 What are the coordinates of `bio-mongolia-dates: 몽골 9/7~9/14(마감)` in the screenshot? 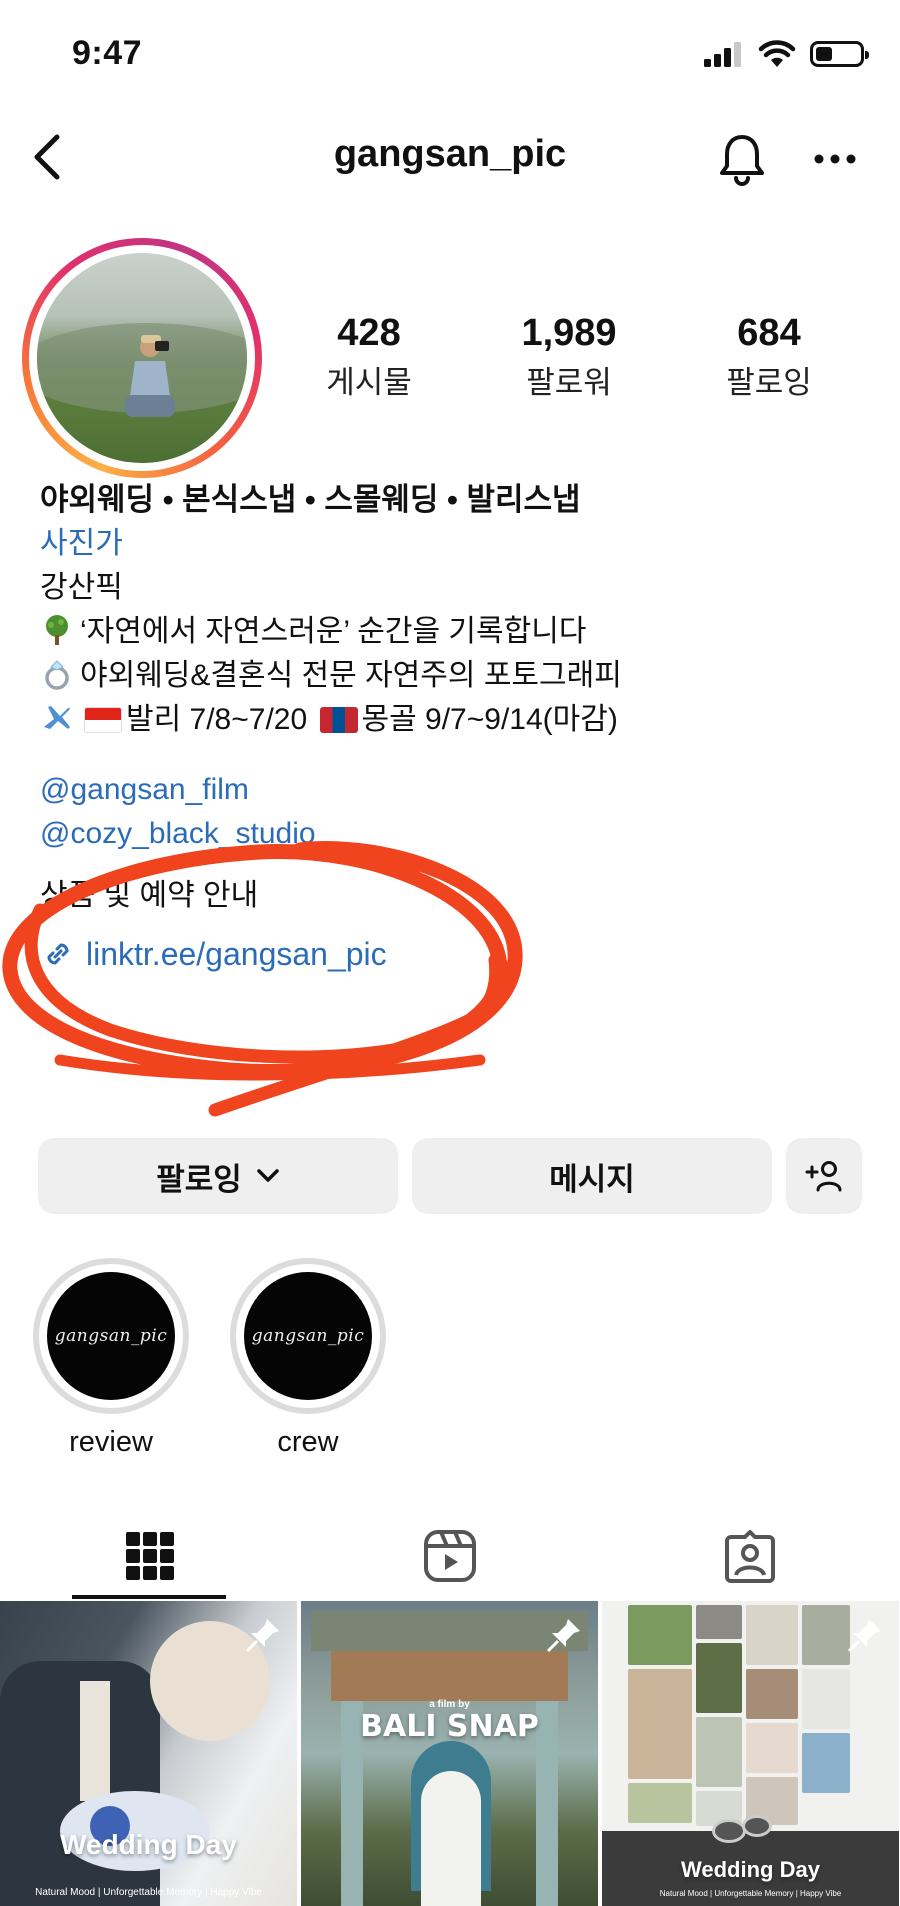 It's located at (489, 719).